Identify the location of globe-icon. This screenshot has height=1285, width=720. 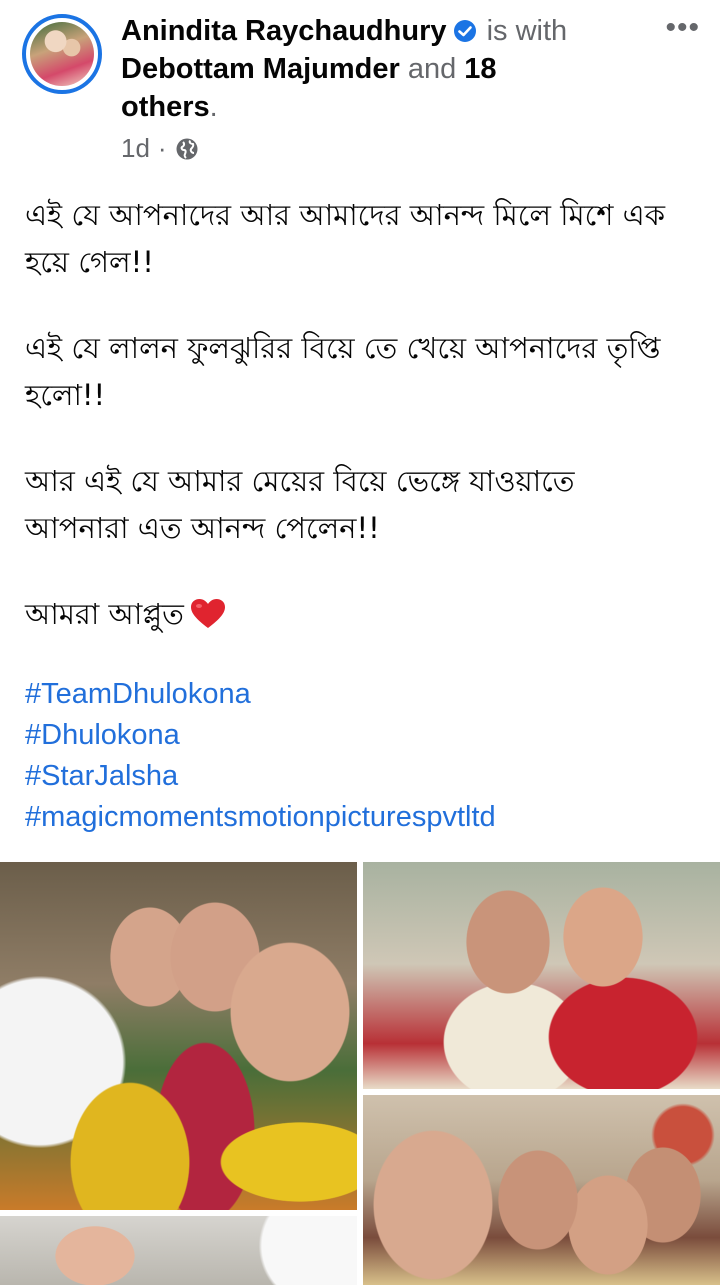
(187, 149).